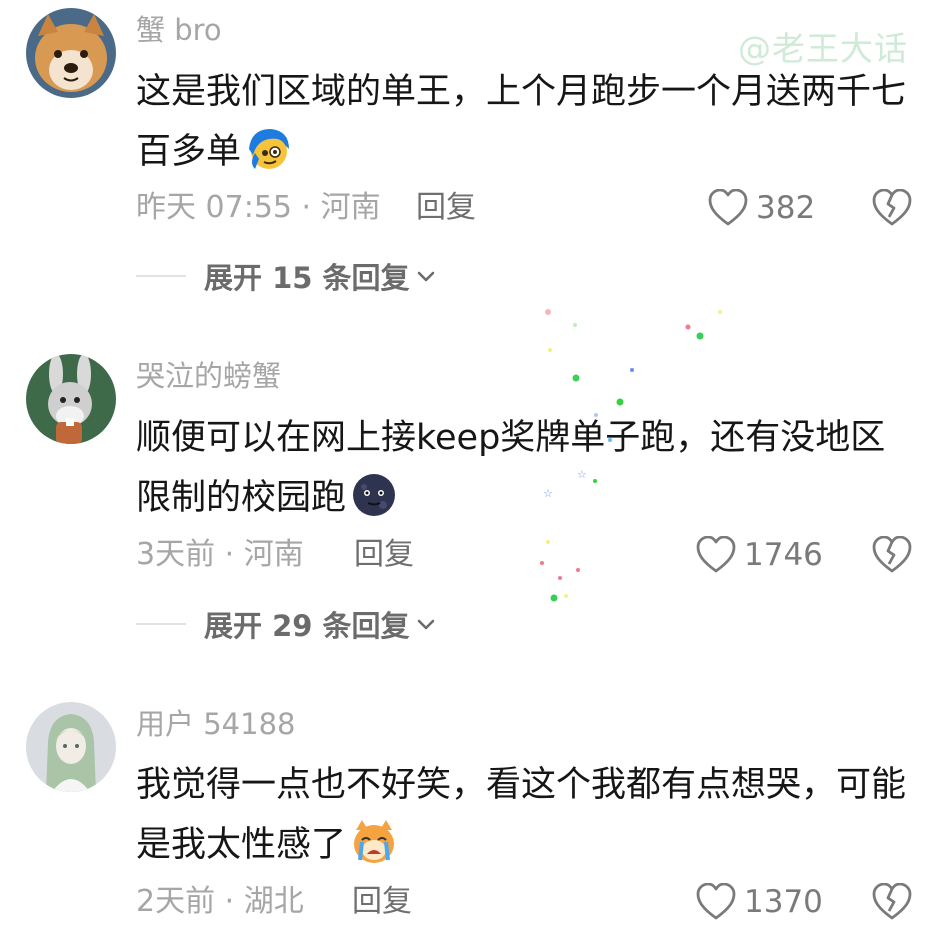  I want to click on anime-character-avatar, so click(71, 747).